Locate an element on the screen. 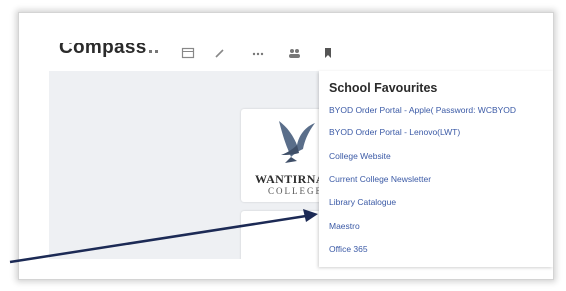 The height and width of the screenshot is (291, 566). favourite-link-college-website: College Website is located at coordinates (360, 156).